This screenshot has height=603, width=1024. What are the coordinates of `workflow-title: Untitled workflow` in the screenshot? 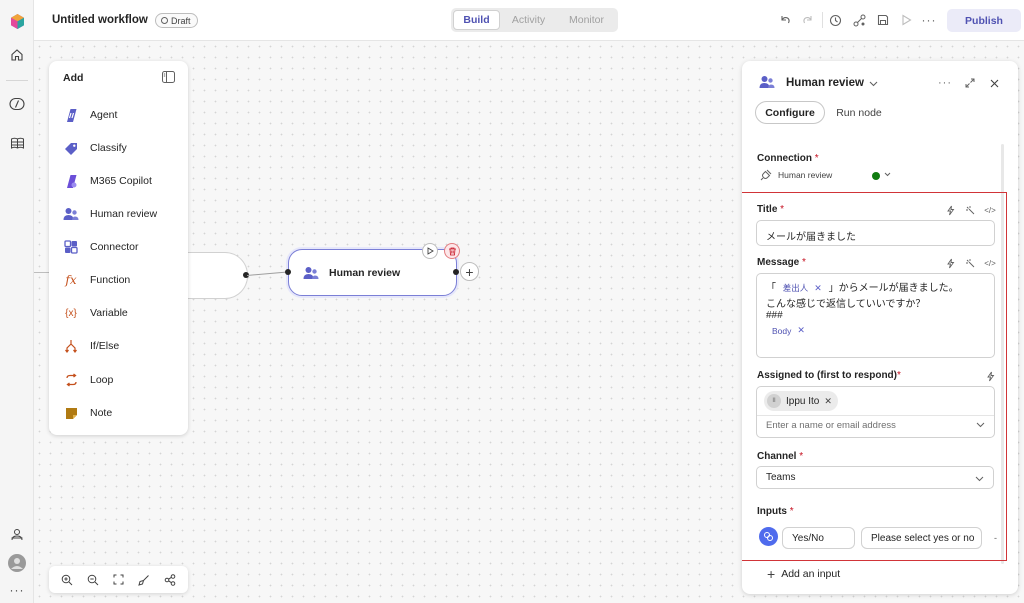 It's located at (100, 20).